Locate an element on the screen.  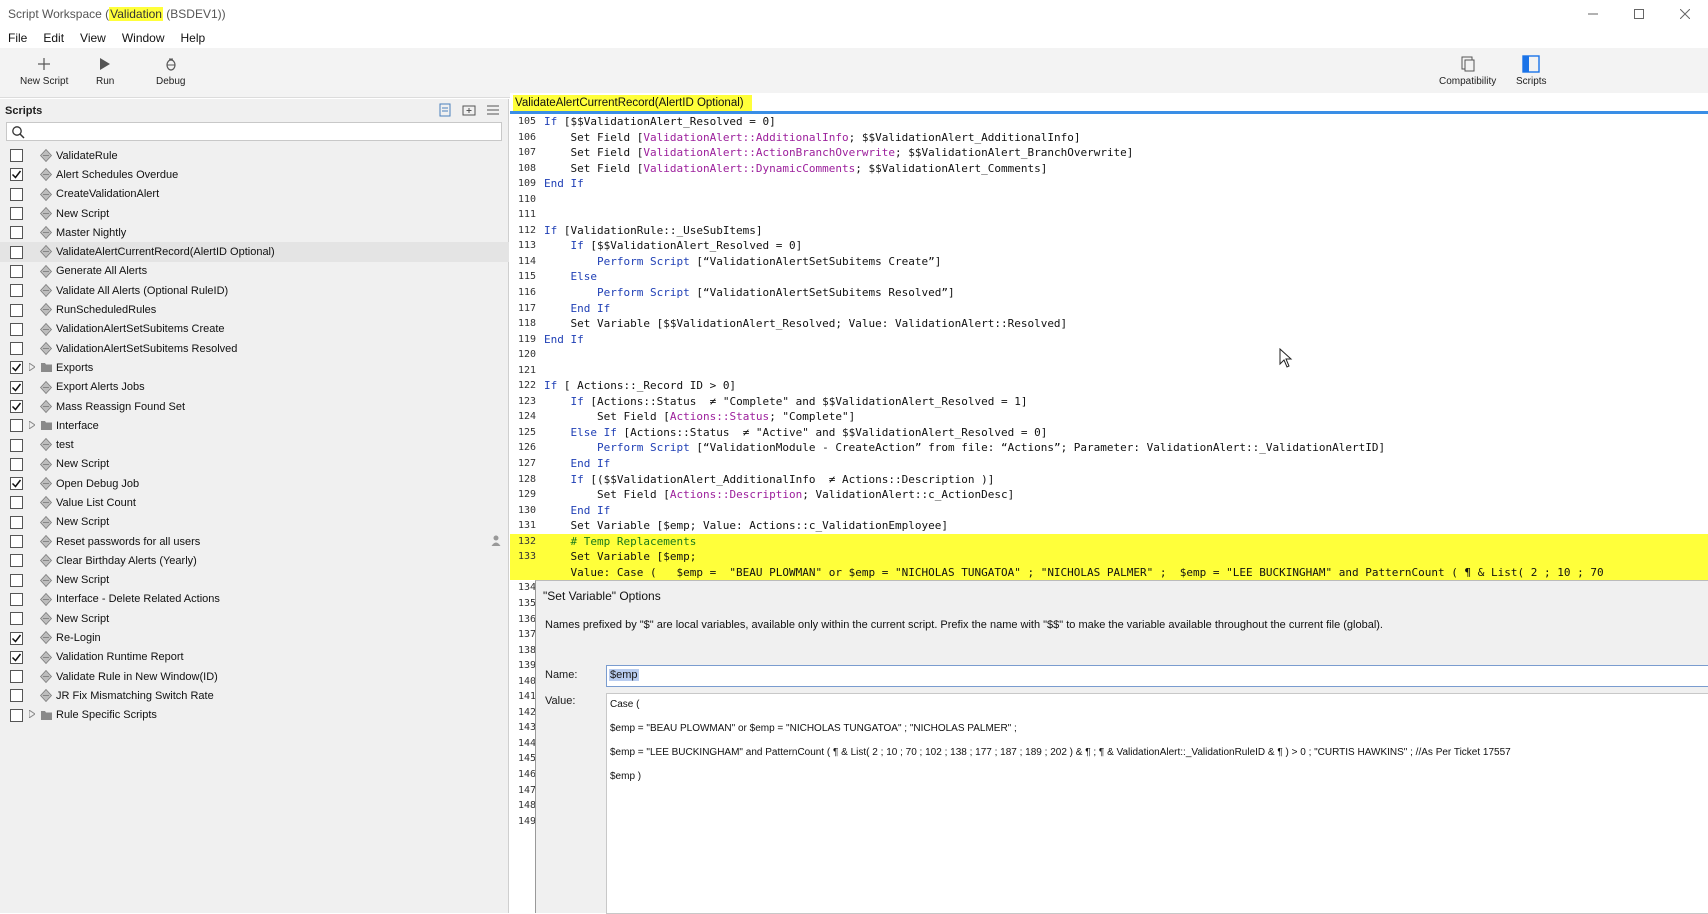
new-script-button: New Script is located at coordinates (44, 70).